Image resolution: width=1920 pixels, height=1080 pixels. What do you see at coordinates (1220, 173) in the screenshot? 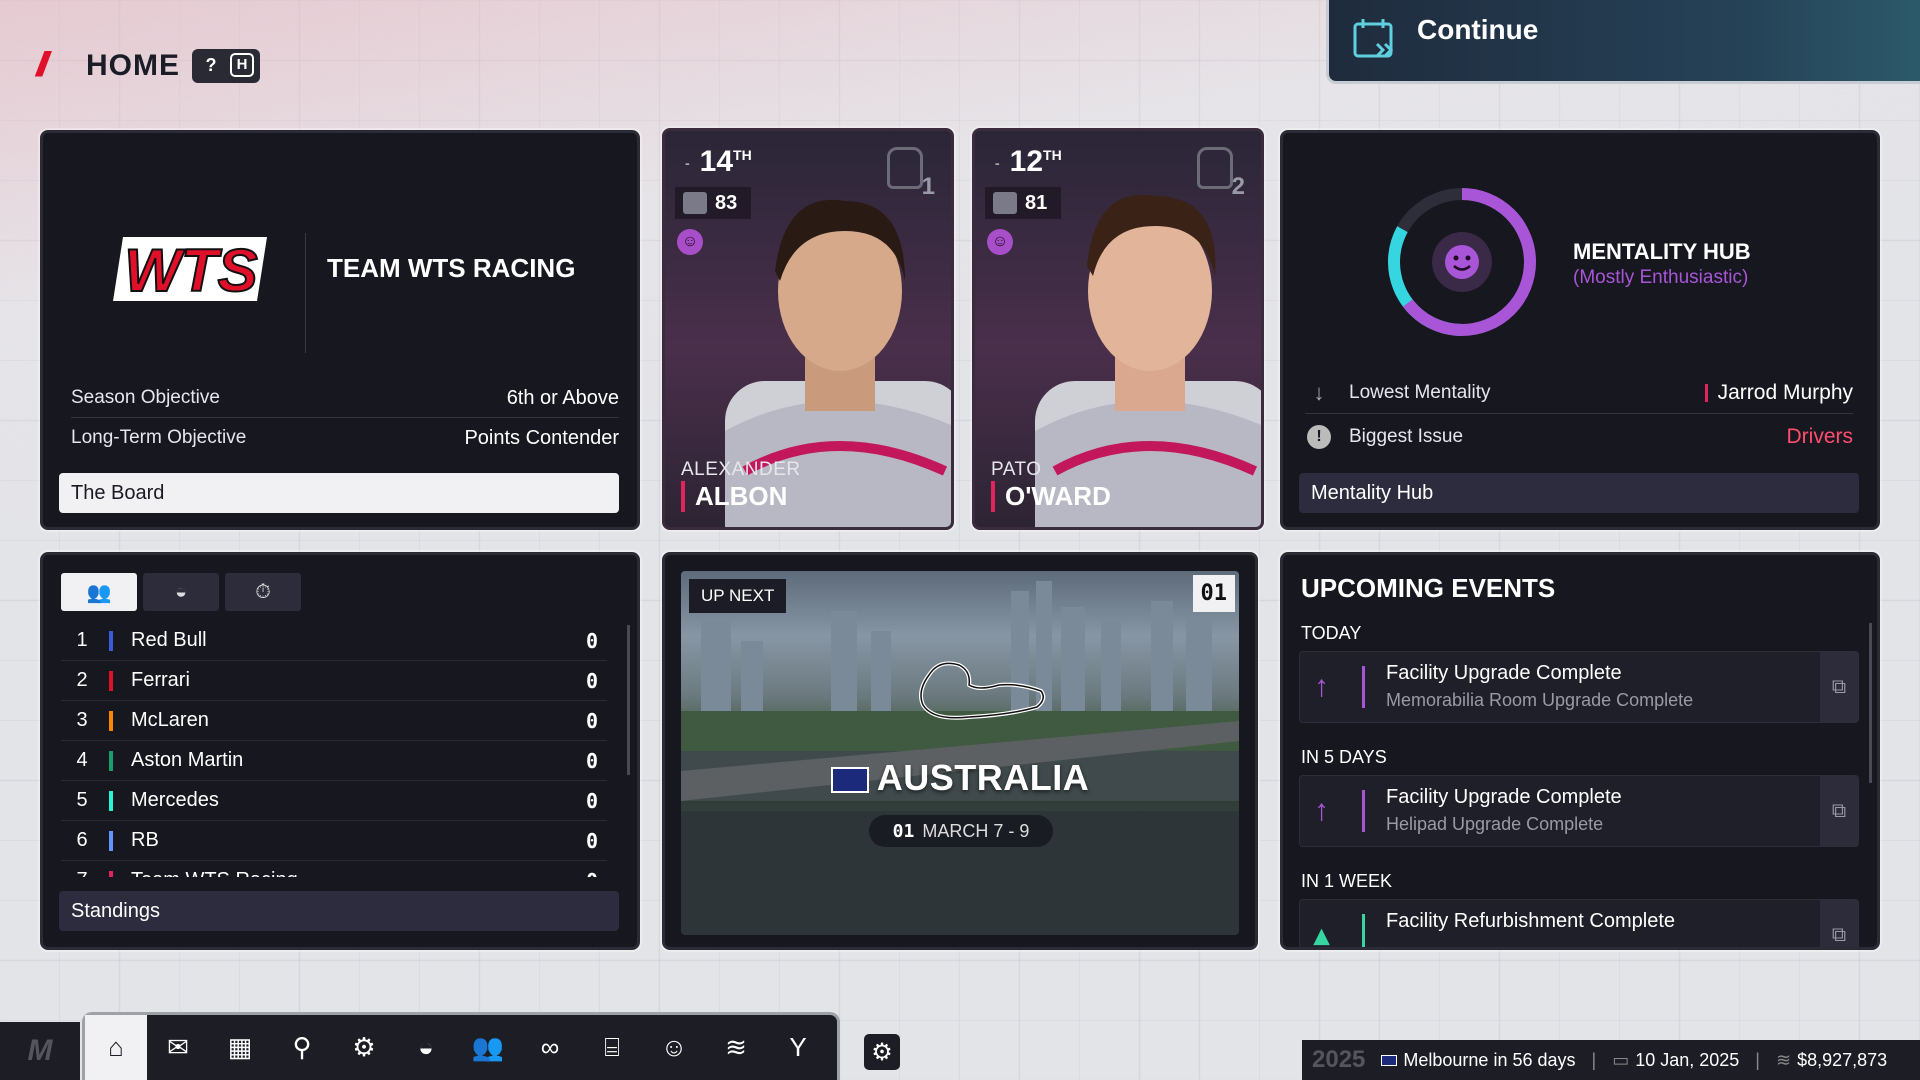
I see `car-number: 2` at bounding box center [1220, 173].